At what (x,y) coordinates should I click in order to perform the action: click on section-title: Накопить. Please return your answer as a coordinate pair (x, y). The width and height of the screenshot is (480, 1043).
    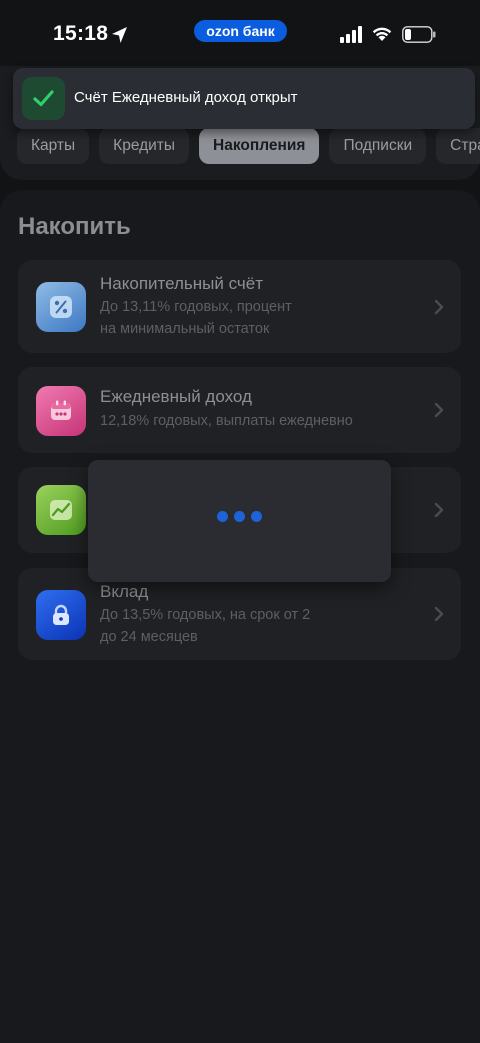
    Looking at the image, I should click on (74, 226).